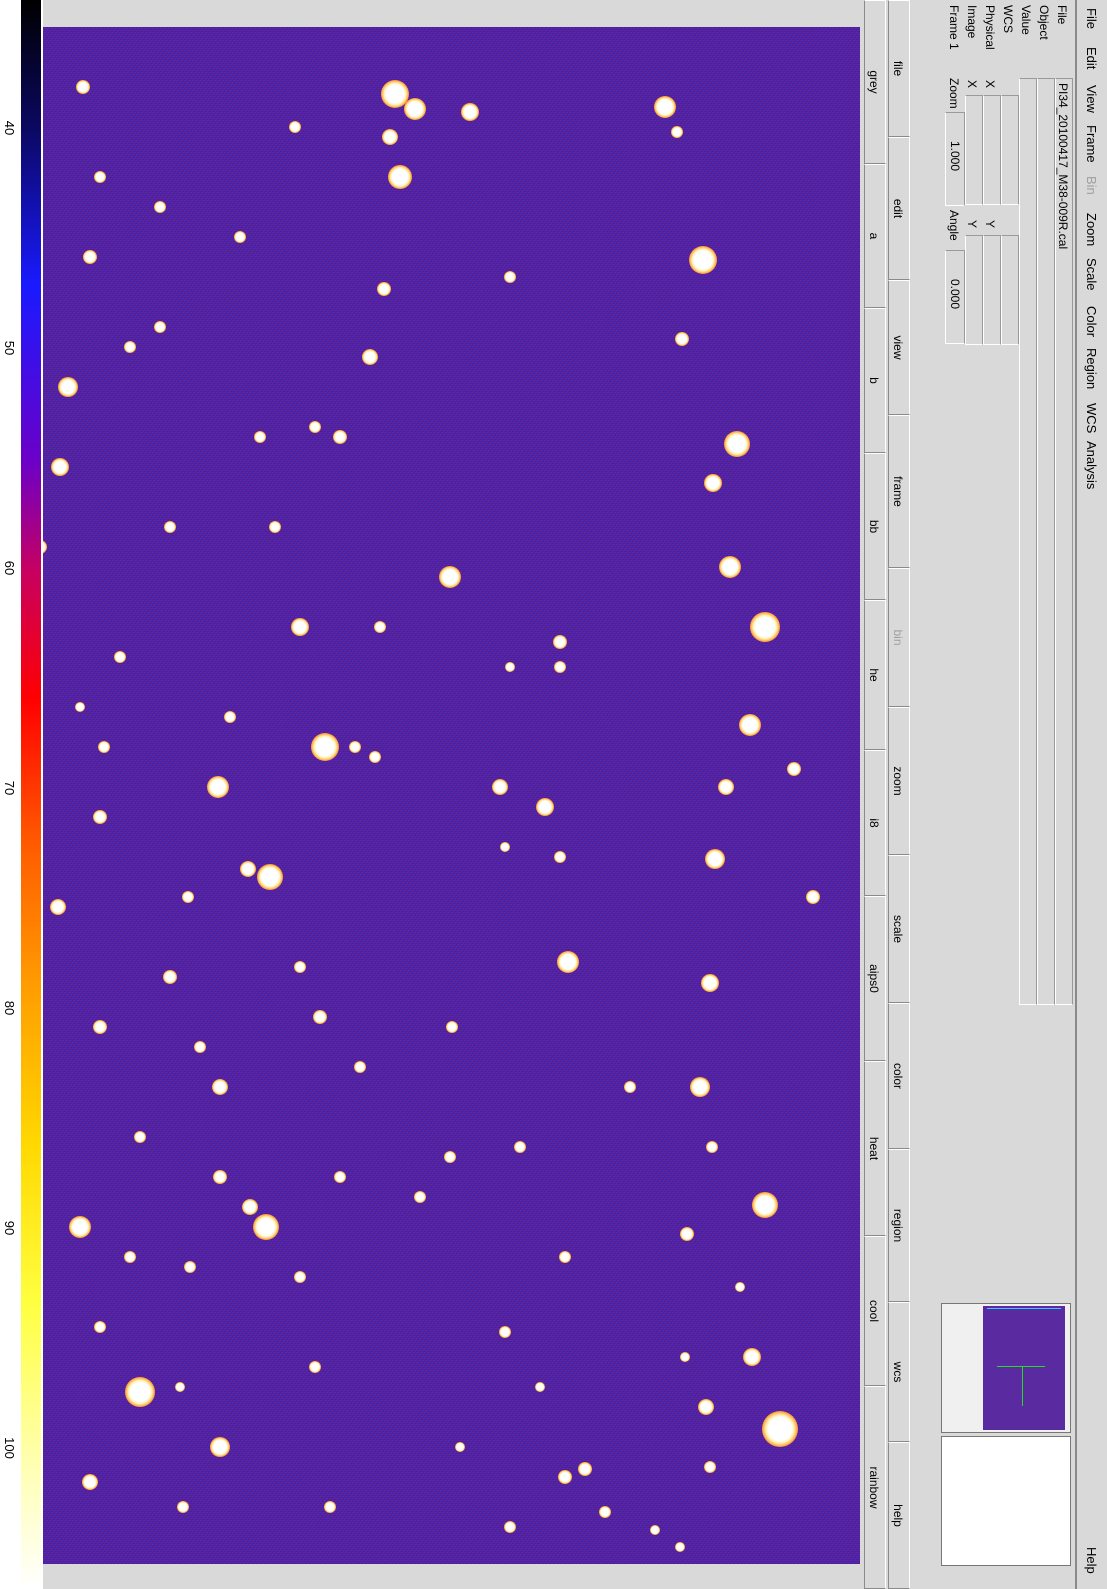  I want to click on button-cool: cool, so click(875, 1311).